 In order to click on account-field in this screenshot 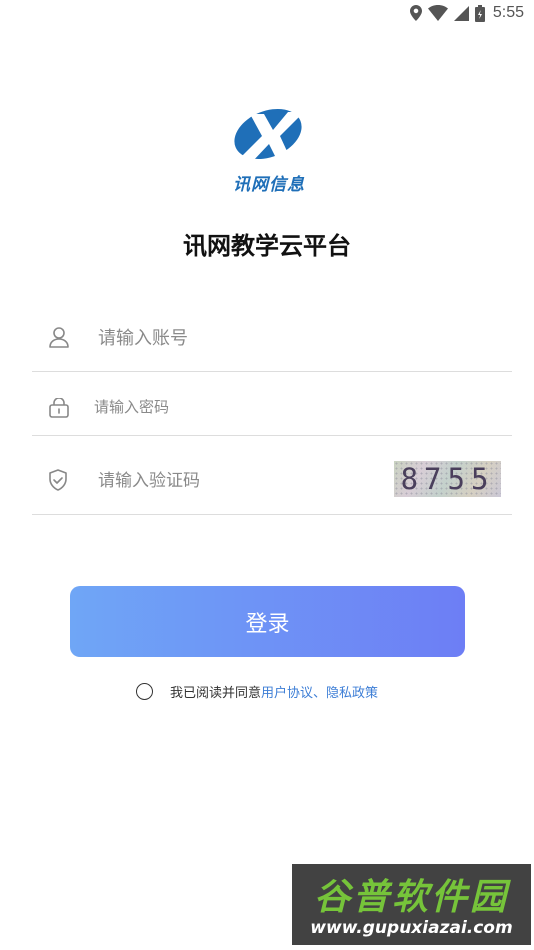, I will do `click(272, 338)`.